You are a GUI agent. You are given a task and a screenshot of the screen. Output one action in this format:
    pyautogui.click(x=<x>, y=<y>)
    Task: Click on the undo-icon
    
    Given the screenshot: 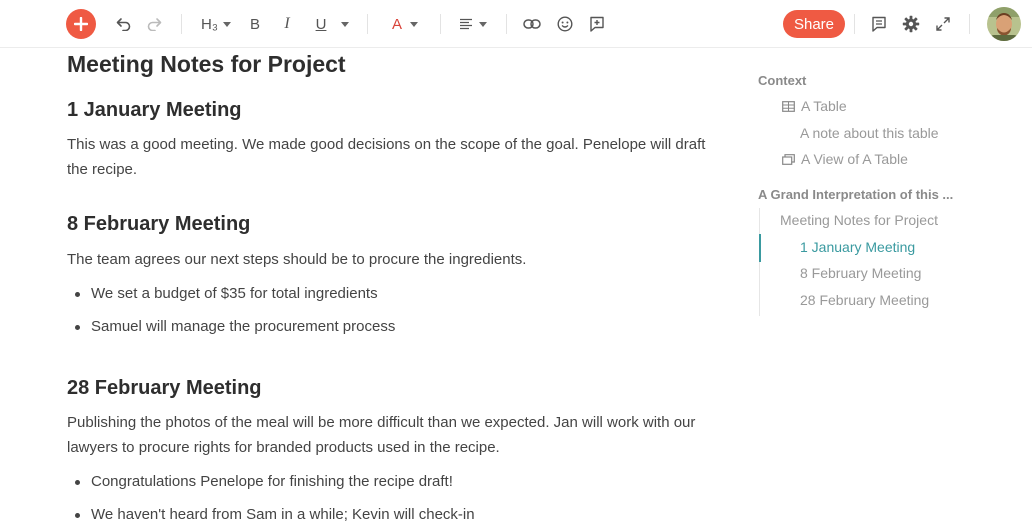 What is the action you would take?
    pyautogui.click(x=123, y=24)
    